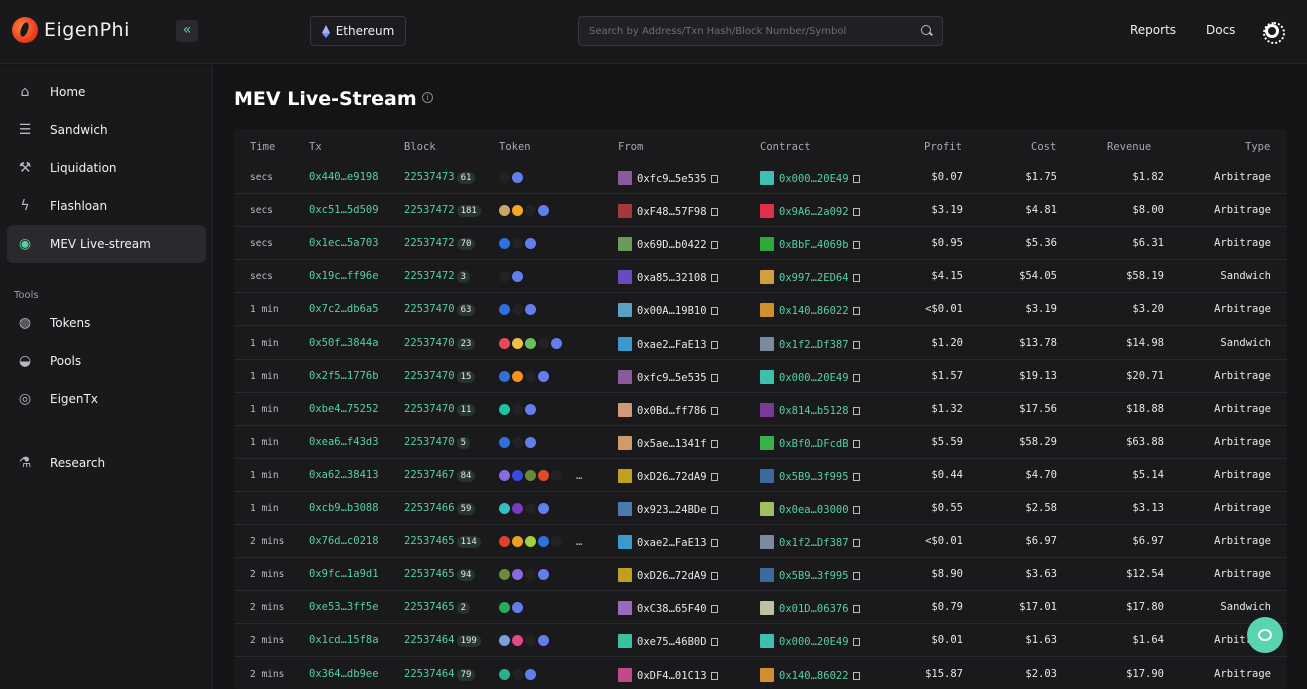 This screenshot has width=1307, height=689. Describe the element at coordinates (814, 510) in the screenshot. I see `contract-address-link: 0x0ea…03000` at that location.